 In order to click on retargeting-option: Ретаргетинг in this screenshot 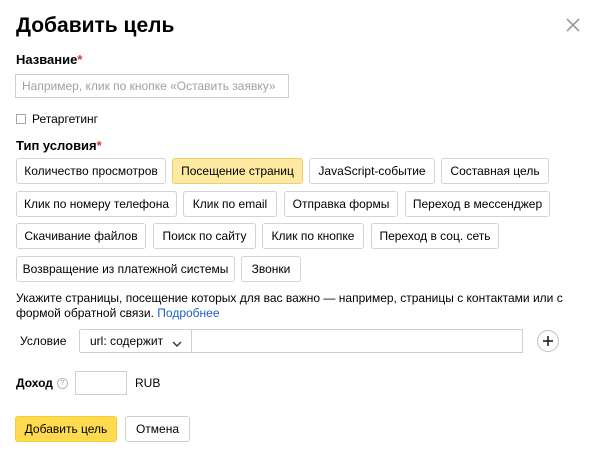, I will do `click(57, 119)`.